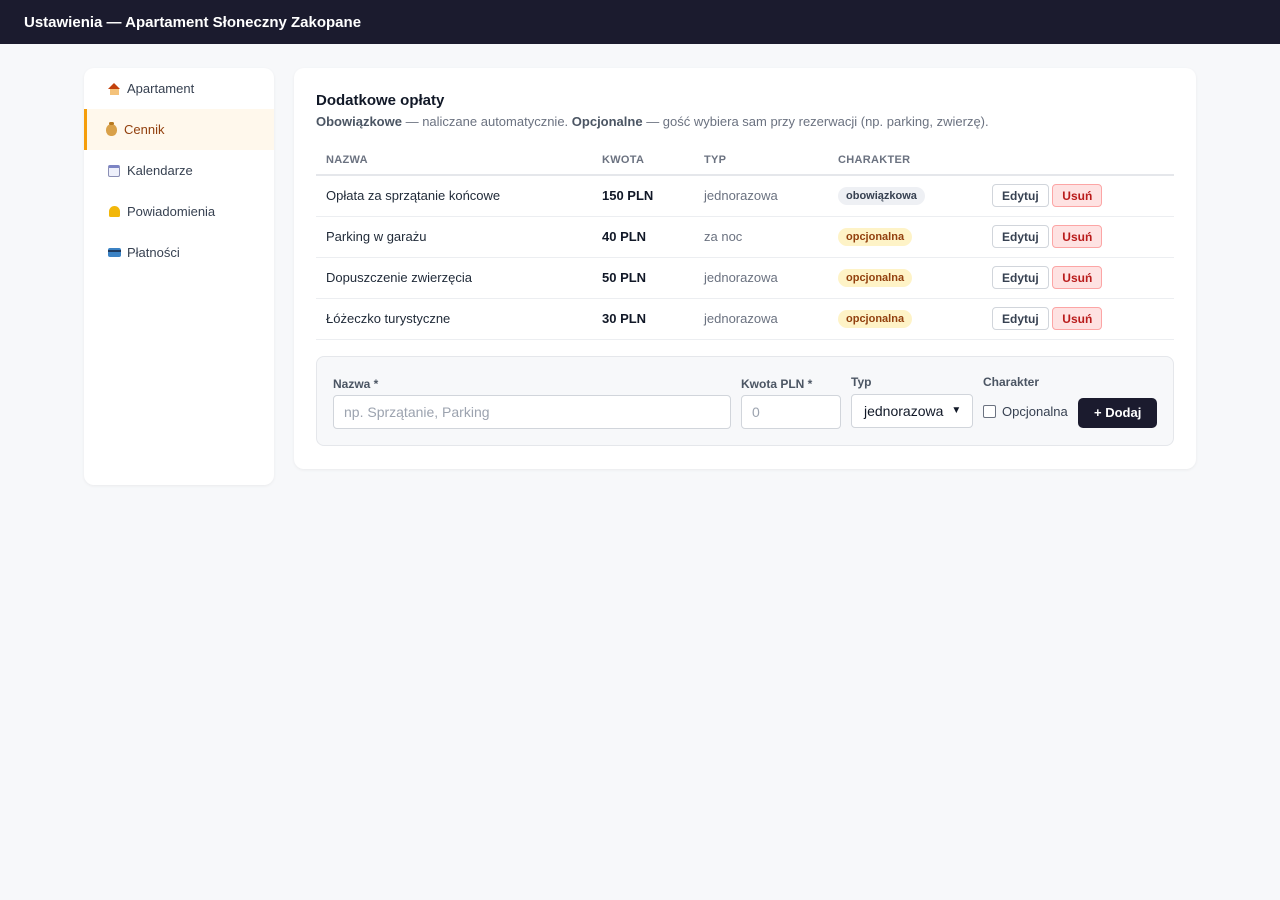 This screenshot has width=1280, height=900. Describe the element at coordinates (761, 160) in the screenshot. I see `column-header-type: TYP` at that location.